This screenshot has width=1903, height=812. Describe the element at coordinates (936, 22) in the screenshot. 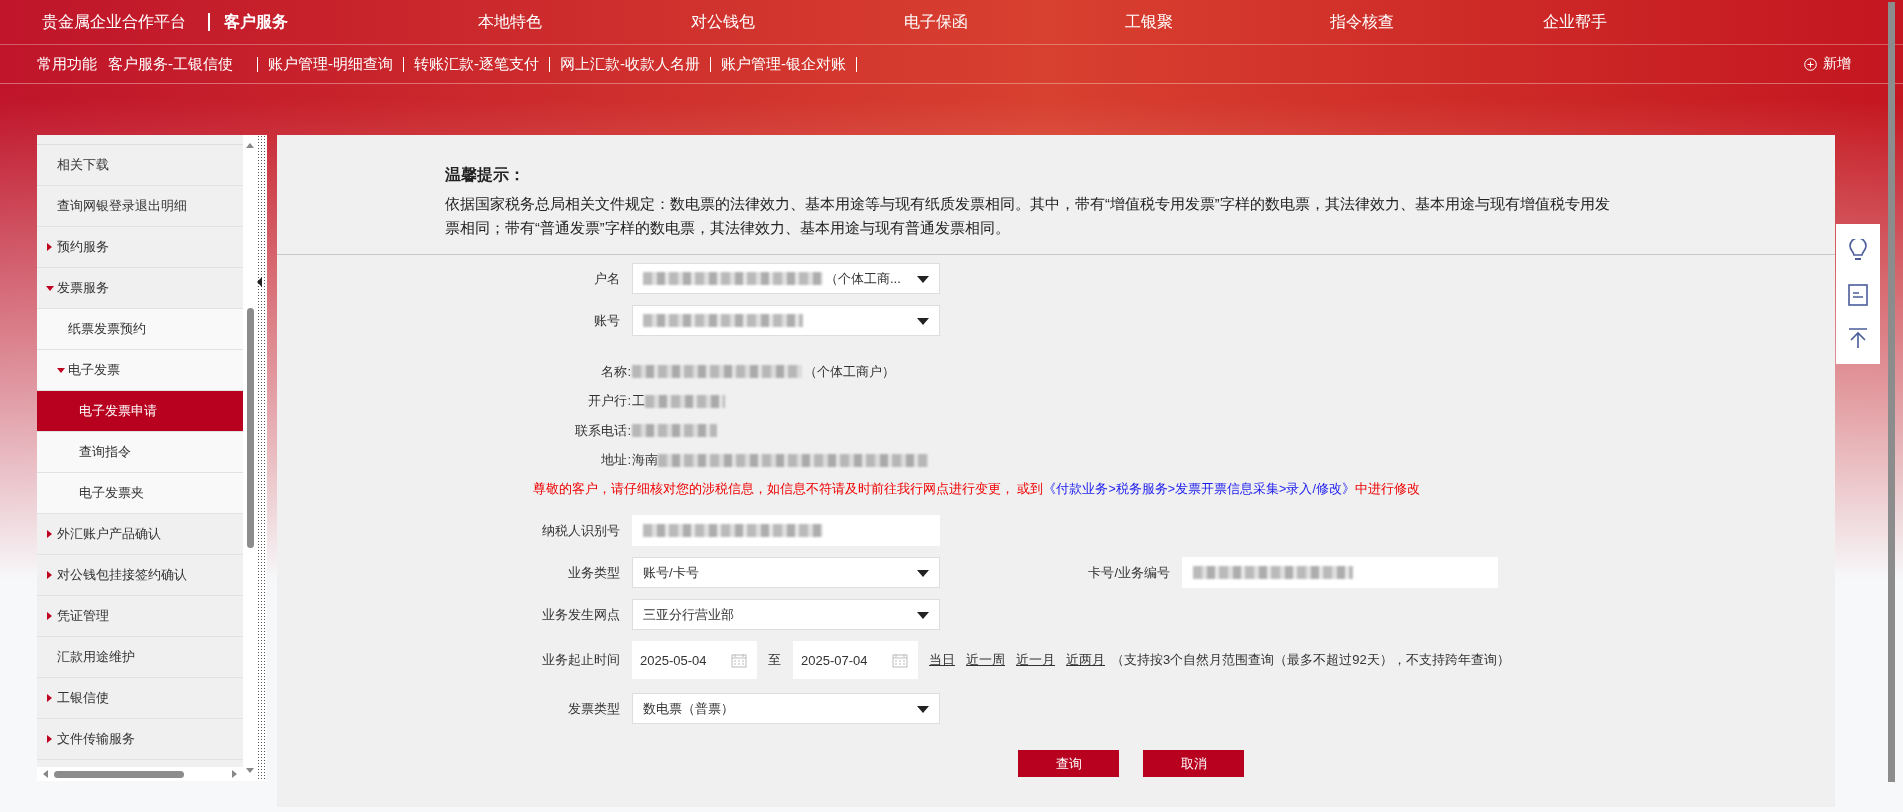

I see `nav-tab: 电子保函` at that location.